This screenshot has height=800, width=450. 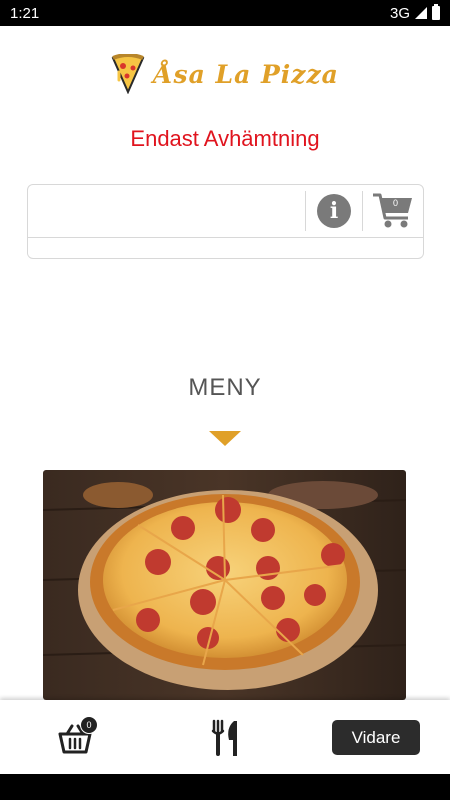 What do you see at coordinates (399, 13) in the screenshot?
I see `network-label: 3G` at bounding box center [399, 13].